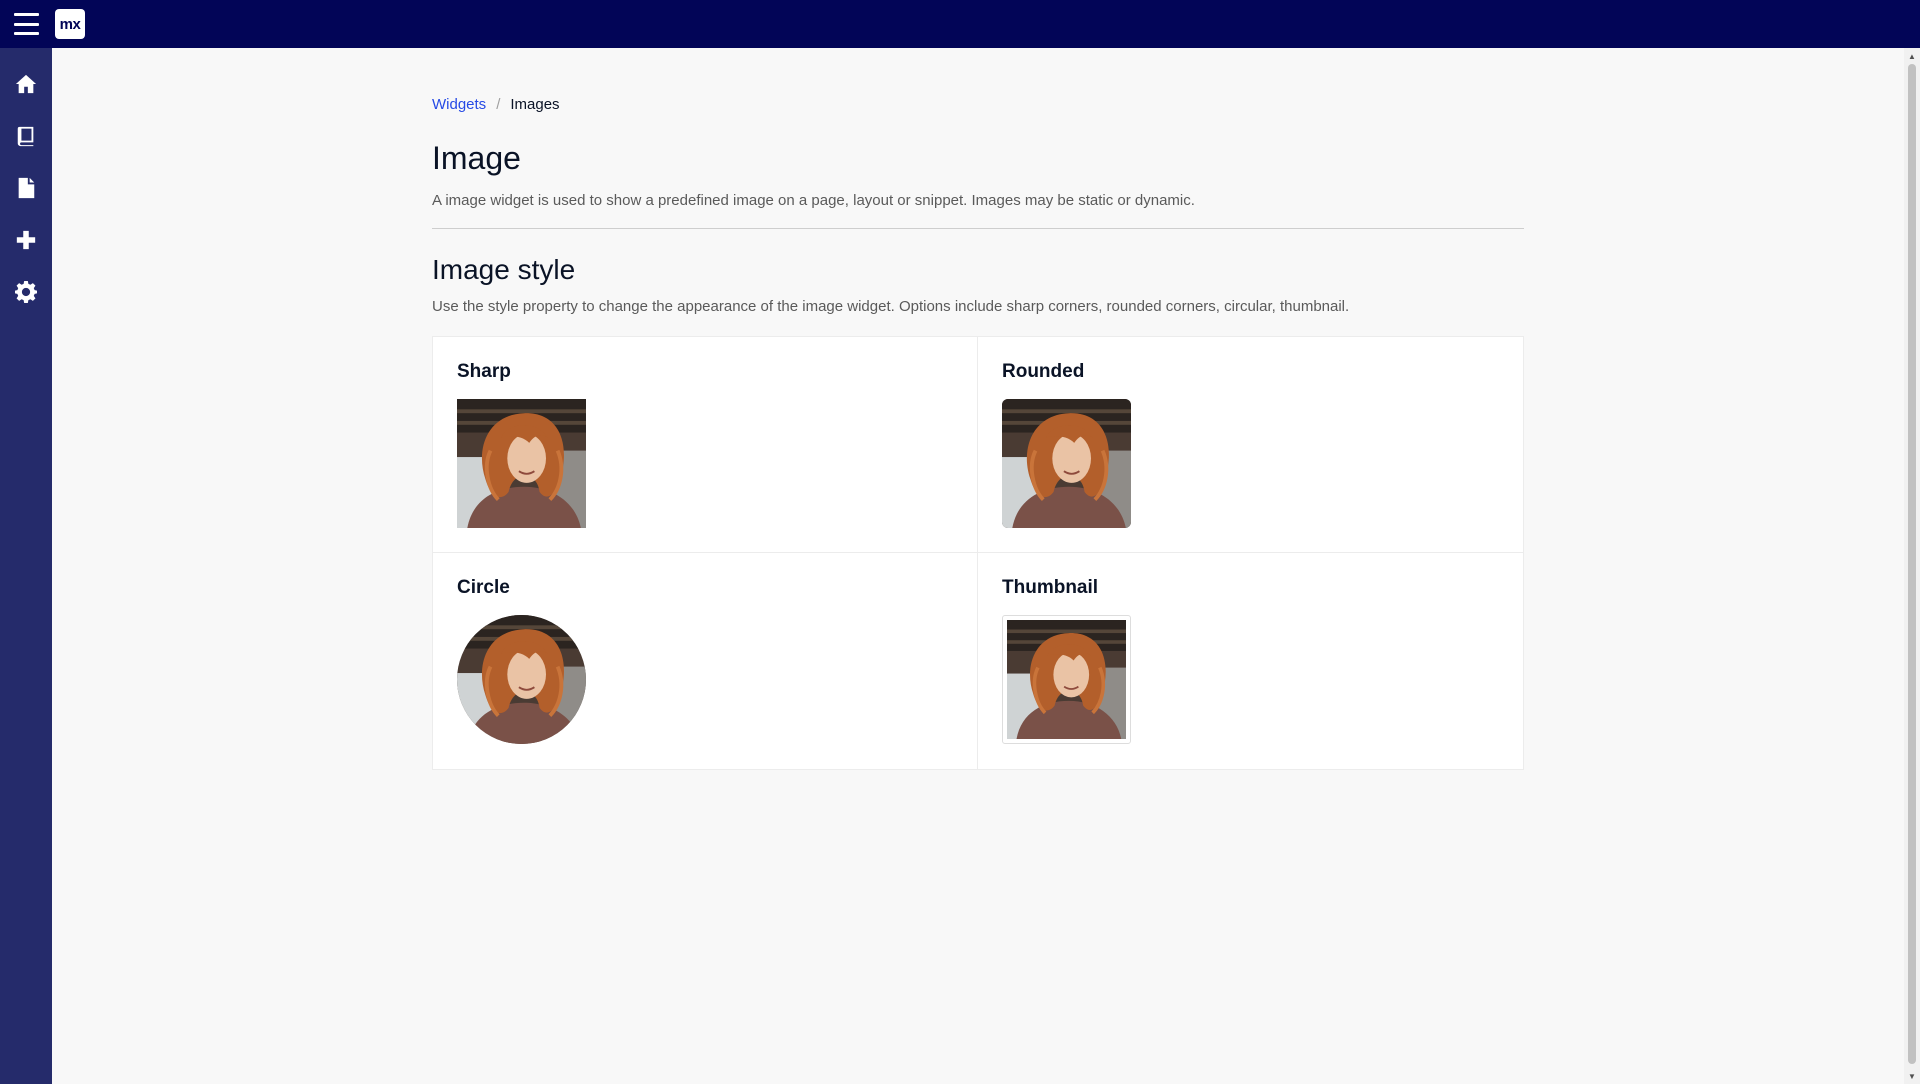 This screenshot has height=1084, width=1920. I want to click on document-icon, so click(26, 188).